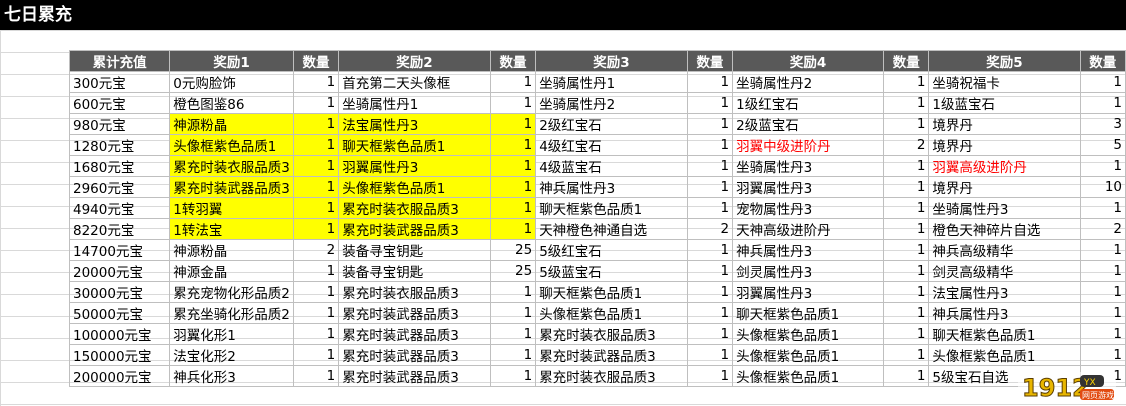 The image size is (1126, 406). What do you see at coordinates (1004, 82) in the screenshot?
I see `reward-cell: 坐骑祝福卡` at bounding box center [1004, 82].